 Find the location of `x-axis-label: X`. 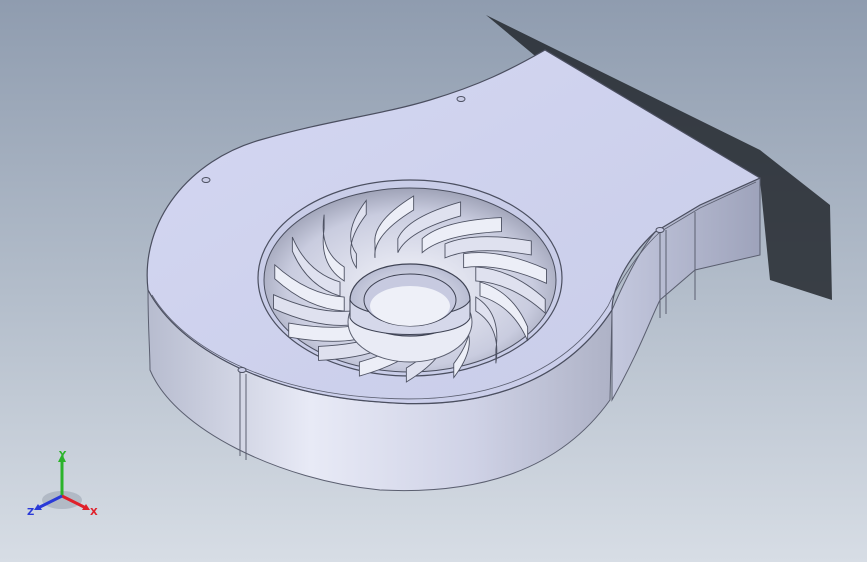

x-axis-label: X is located at coordinates (94, 512).